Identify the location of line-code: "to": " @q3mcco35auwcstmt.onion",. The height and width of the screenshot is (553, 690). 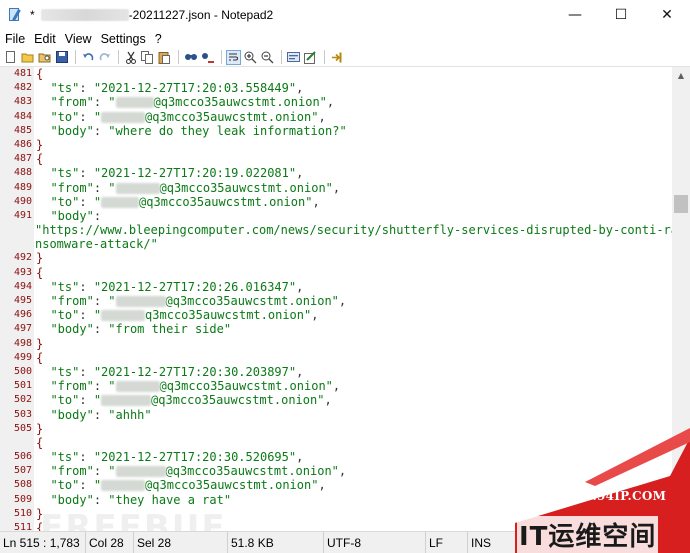
(180, 116).